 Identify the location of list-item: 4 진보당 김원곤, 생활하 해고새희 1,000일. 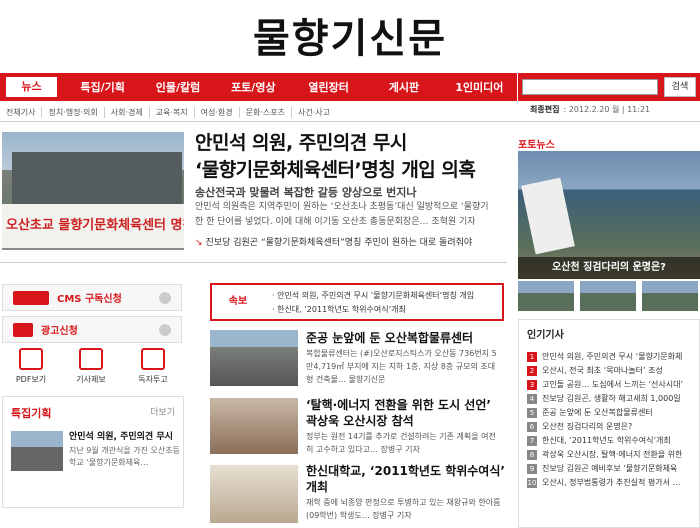
(612, 399).